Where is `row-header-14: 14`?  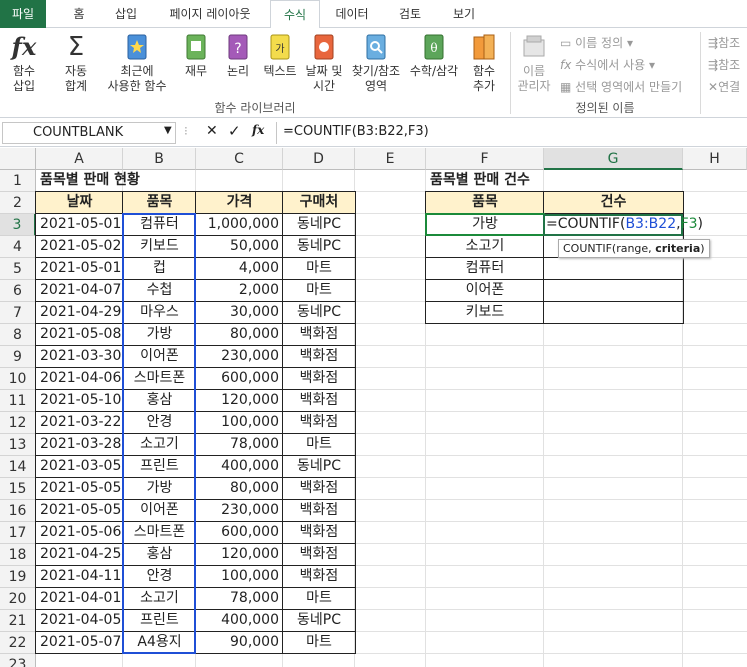
row-header-14: 14 is located at coordinates (18, 467).